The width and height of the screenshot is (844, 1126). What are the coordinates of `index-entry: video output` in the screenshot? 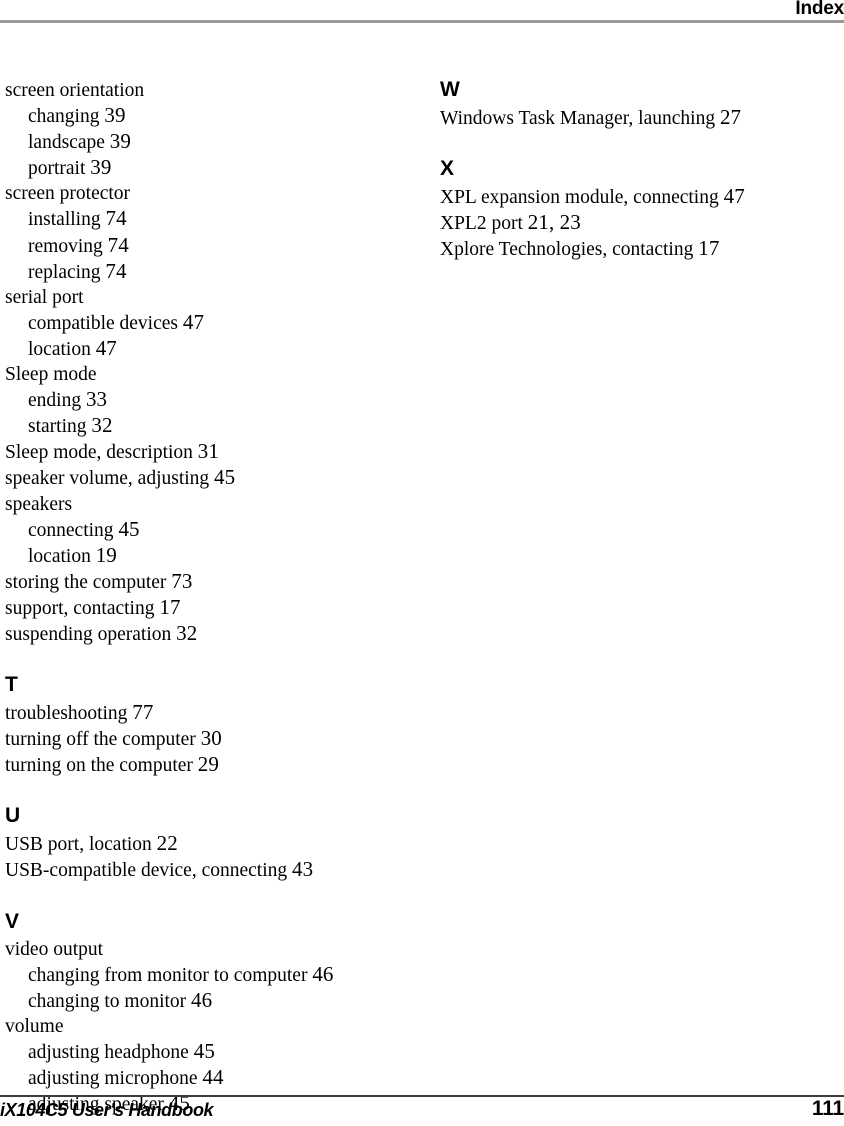 It's located at (215, 949).